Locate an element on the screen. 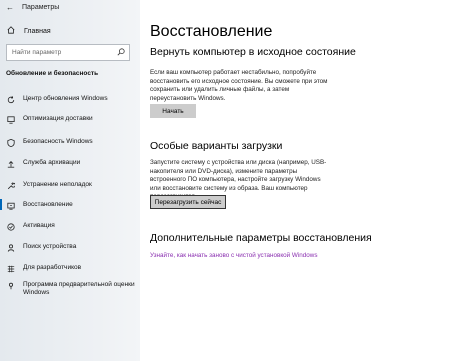 Image resolution: width=474 pixels, height=361 pixels. sidebar-item-label: Центр обновления Windows is located at coordinates (65, 98).